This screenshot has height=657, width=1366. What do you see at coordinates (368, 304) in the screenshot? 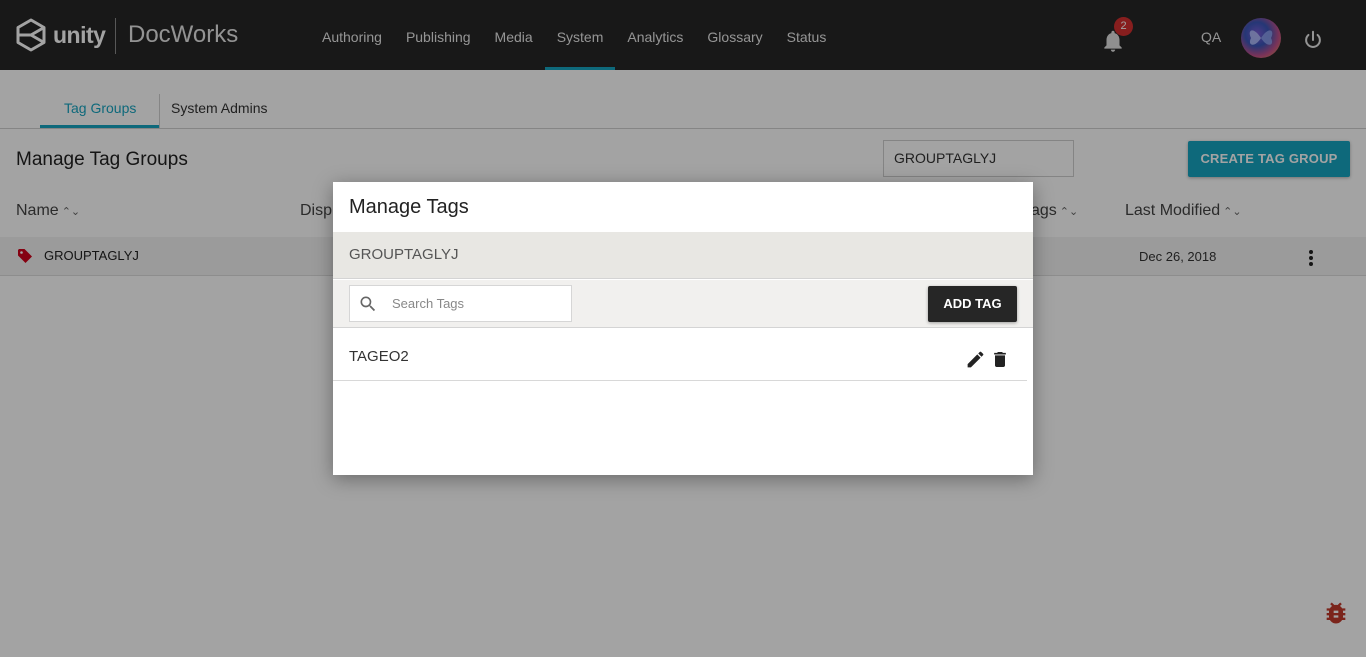
I see `search-icon` at bounding box center [368, 304].